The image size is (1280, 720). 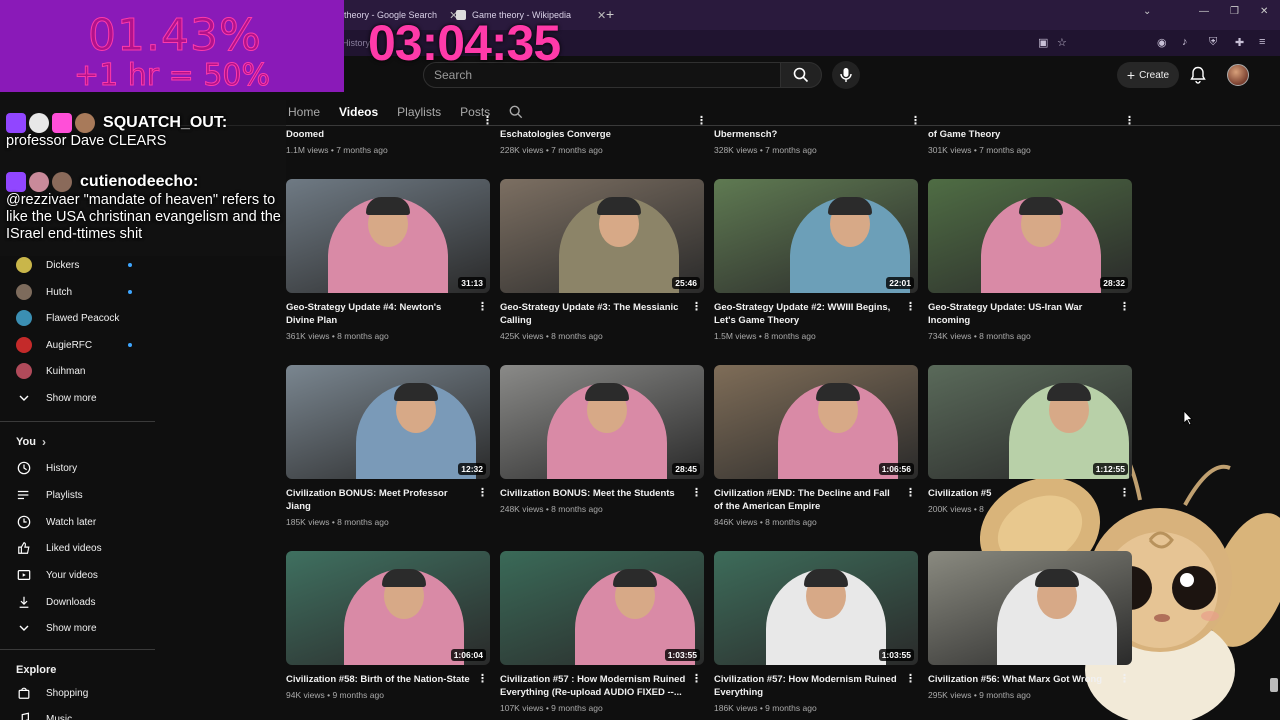 What do you see at coordinates (379, 500) in the screenshot?
I see `video-title: Civilization BONUS: Meet Professor Jiang` at bounding box center [379, 500].